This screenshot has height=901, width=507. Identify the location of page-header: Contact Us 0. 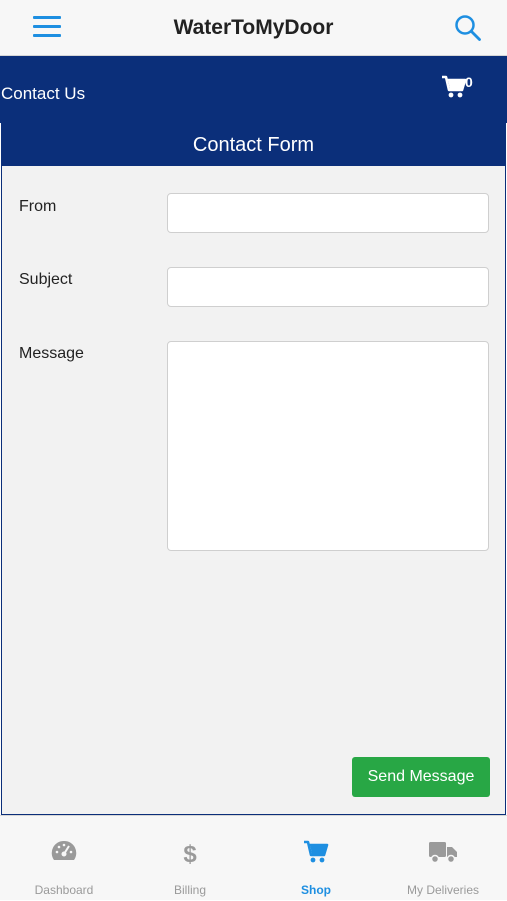
(253, 89).